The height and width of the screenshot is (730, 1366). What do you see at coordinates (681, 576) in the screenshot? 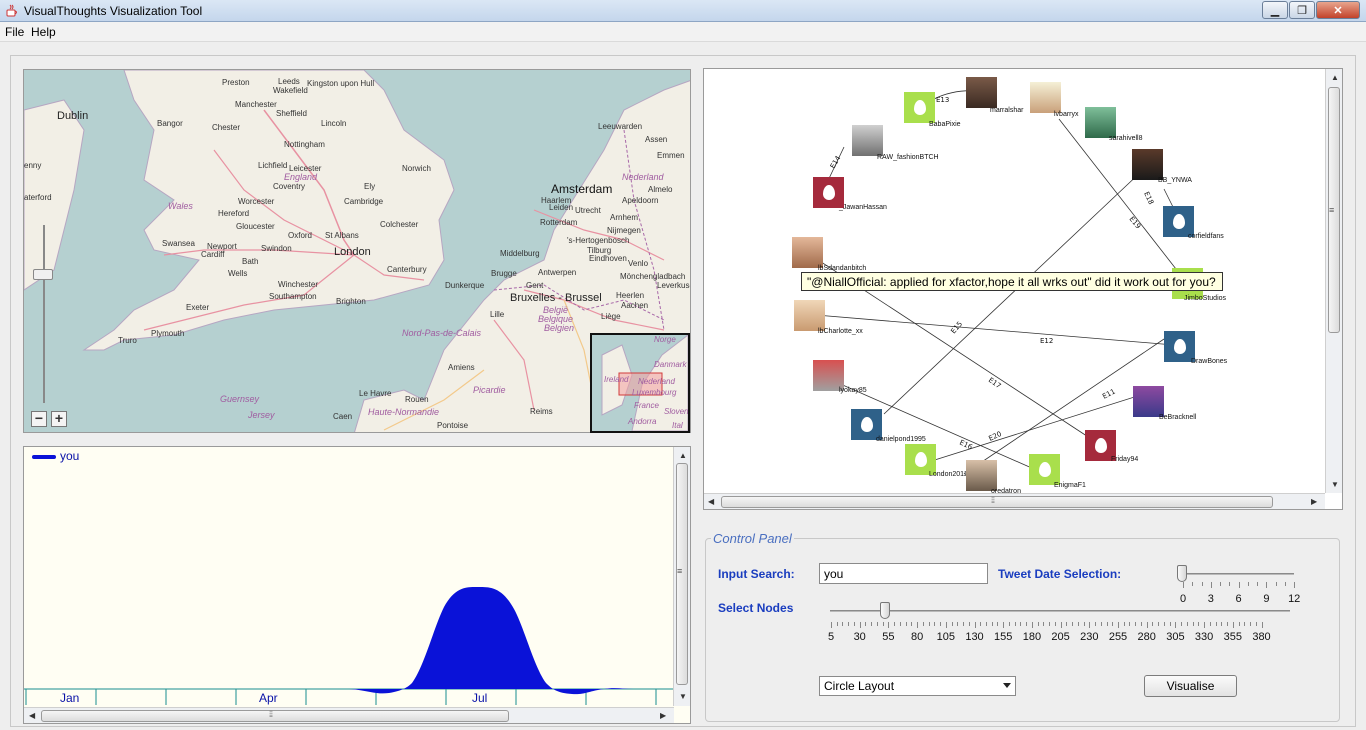
I see `timeline-vertical-scrollbar: ▲ ≡ ▼` at bounding box center [681, 576].